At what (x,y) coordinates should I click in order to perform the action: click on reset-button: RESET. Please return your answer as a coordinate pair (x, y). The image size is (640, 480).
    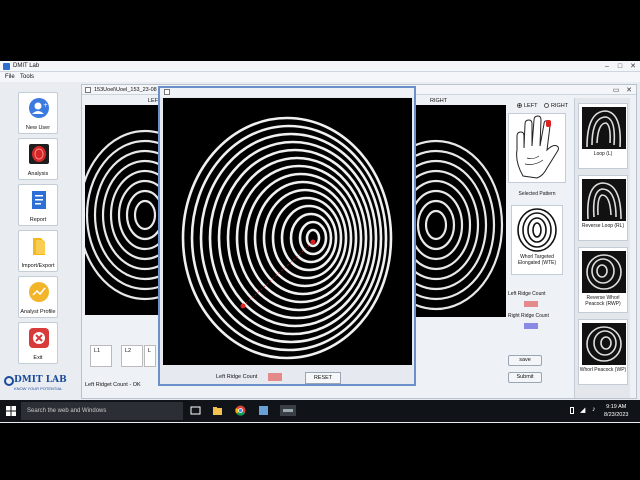
    Looking at the image, I should click on (323, 378).